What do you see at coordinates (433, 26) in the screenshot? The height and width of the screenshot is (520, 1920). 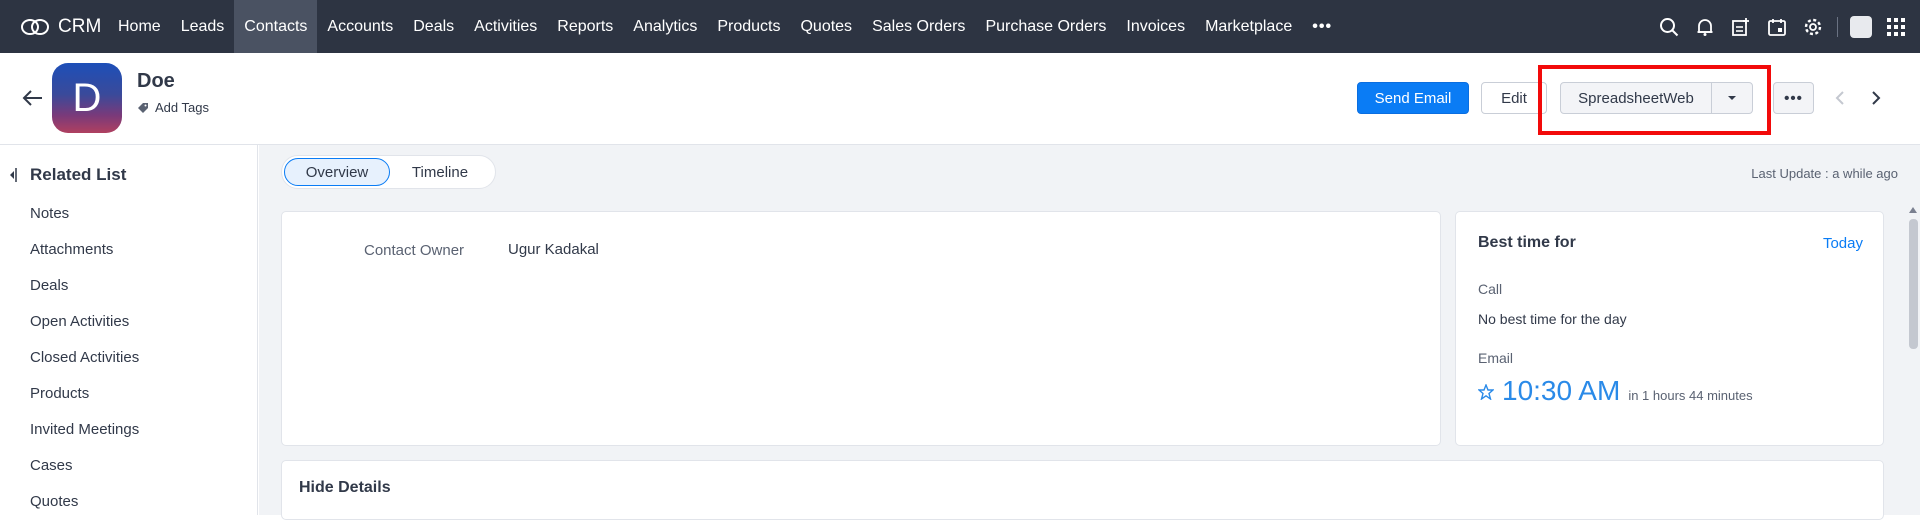 I see `nav-item-deals: Deals` at bounding box center [433, 26].